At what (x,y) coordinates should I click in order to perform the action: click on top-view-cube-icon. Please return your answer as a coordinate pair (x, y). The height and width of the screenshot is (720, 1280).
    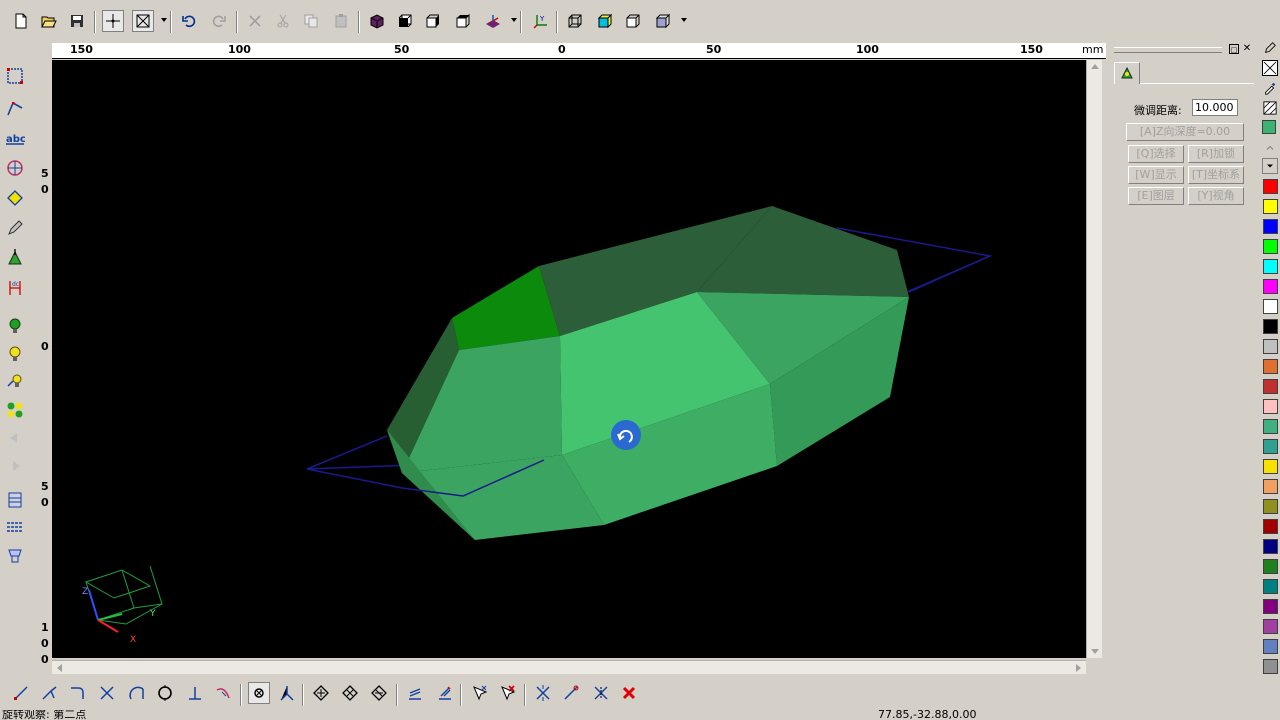
    Looking at the image, I should click on (463, 21).